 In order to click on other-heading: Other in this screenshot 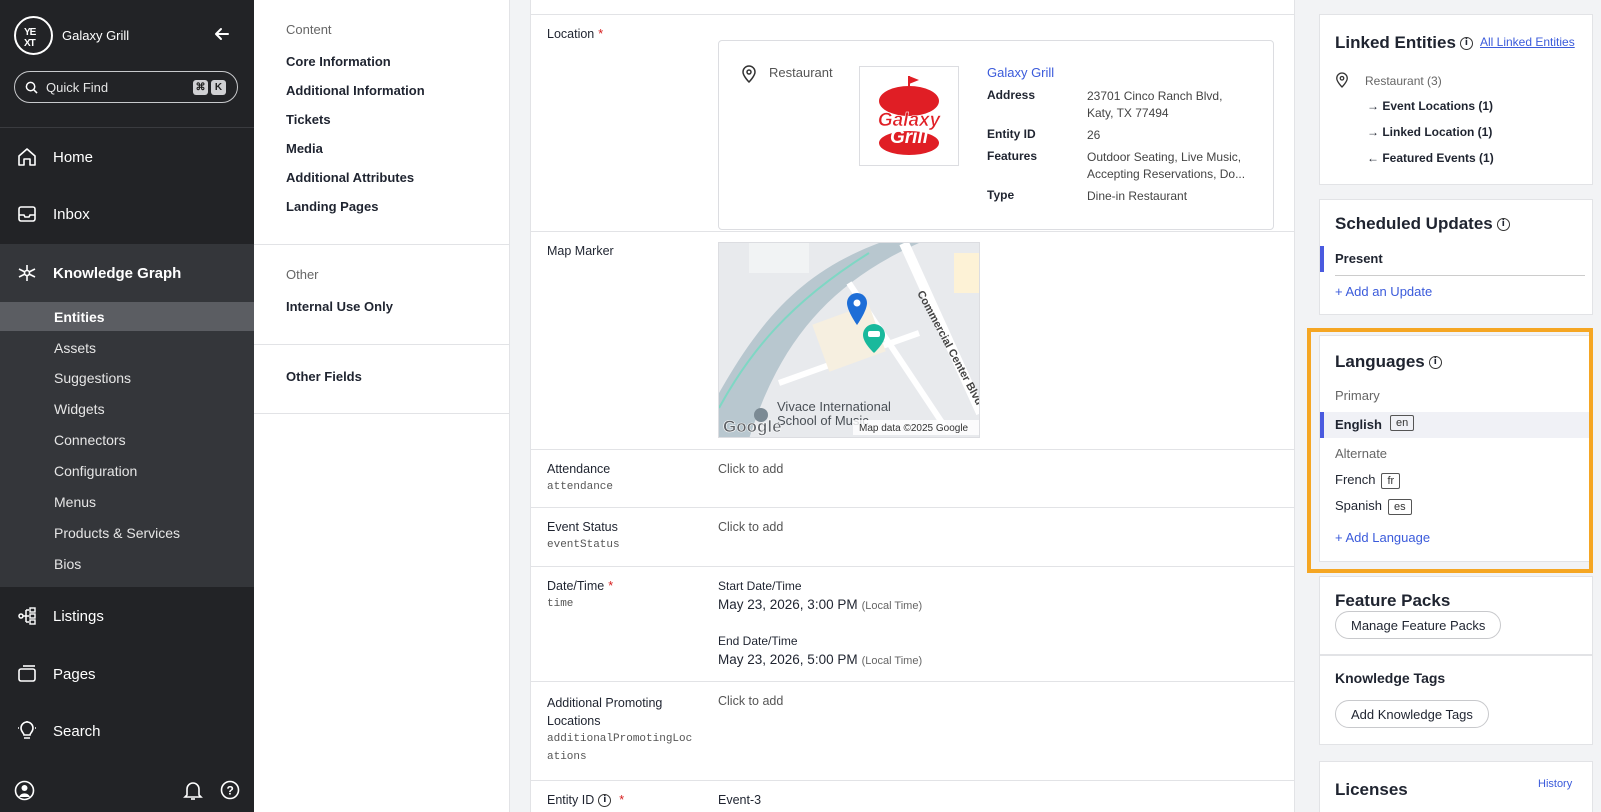, I will do `click(302, 274)`.